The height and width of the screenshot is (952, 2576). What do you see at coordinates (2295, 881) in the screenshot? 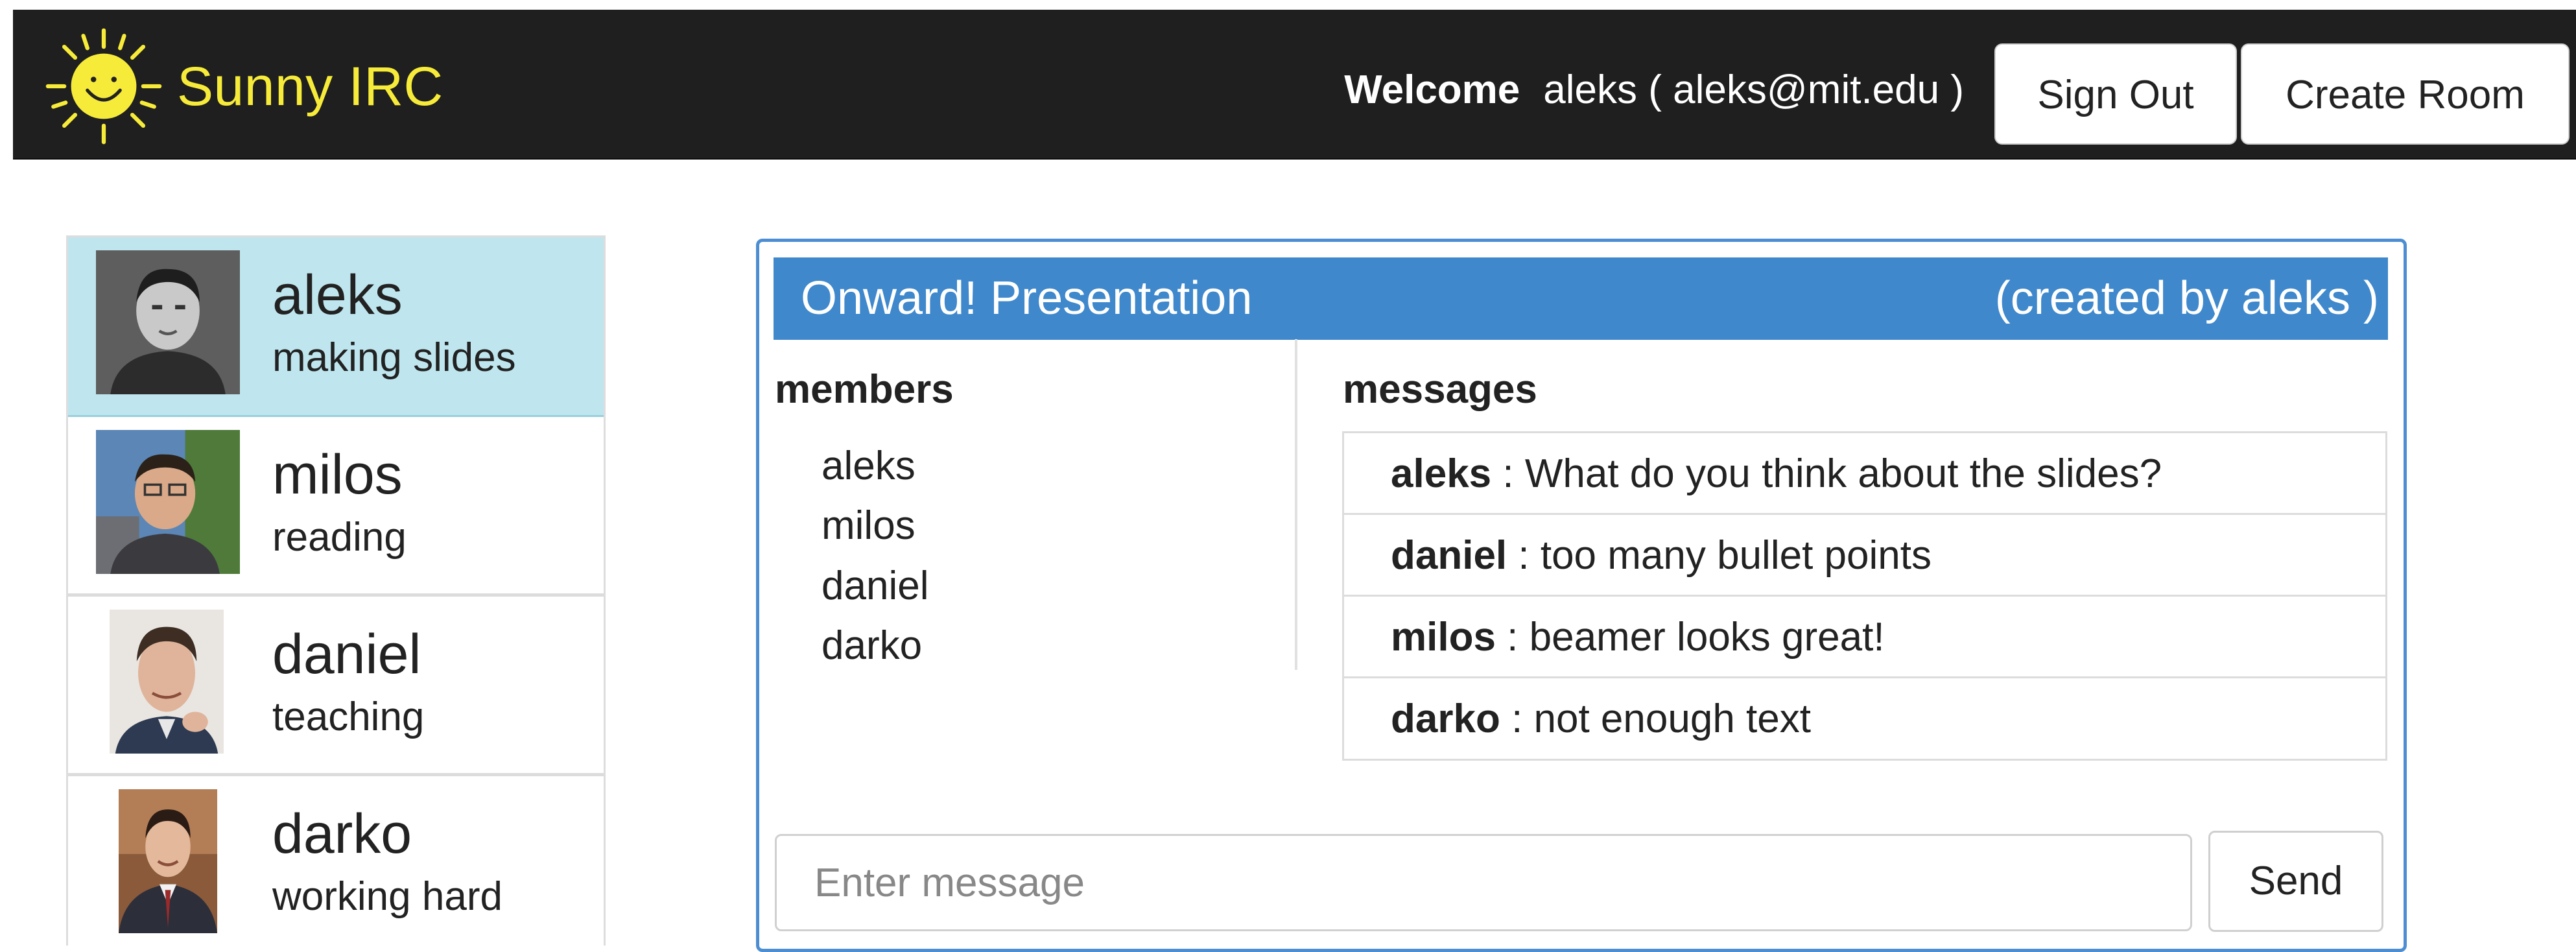
I see `send-button: Send` at bounding box center [2295, 881].